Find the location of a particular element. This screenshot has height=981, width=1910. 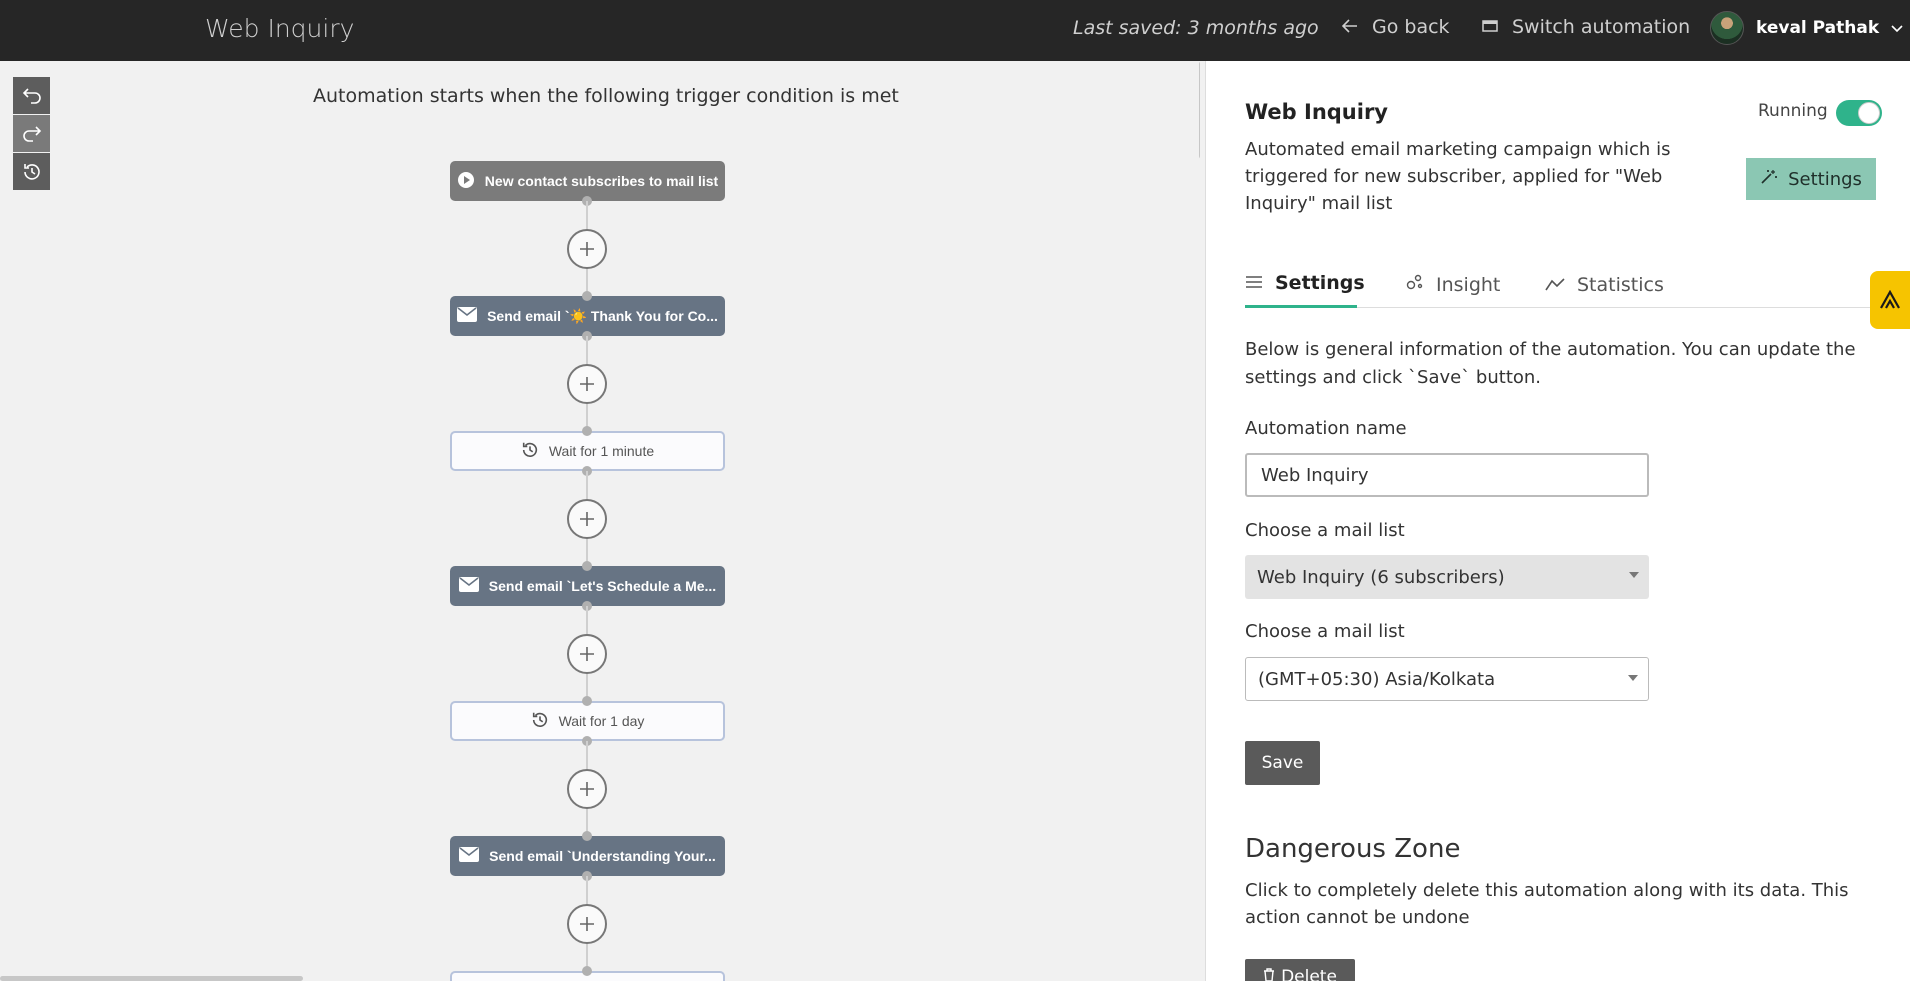

flow-node-wait: Wait for 1 minute is located at coordinates (587, 451).